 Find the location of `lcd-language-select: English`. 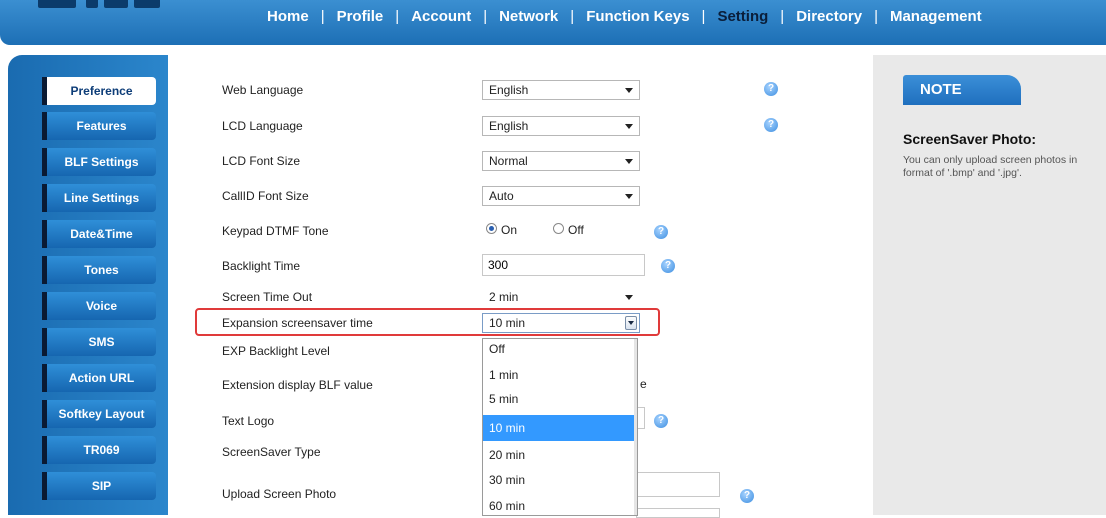

lcd-language-select: English is located at coordinates (561, 126).